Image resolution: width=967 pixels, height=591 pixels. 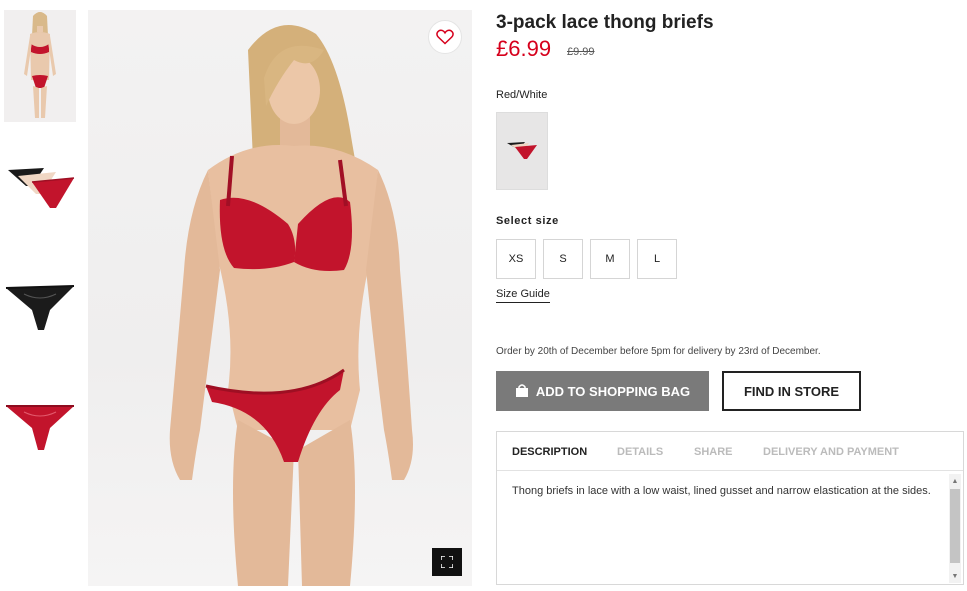 What do you see at coordinates (610, 259) in the screenshot?
I see `size-option-m: M` at bounding box center [610, 259].